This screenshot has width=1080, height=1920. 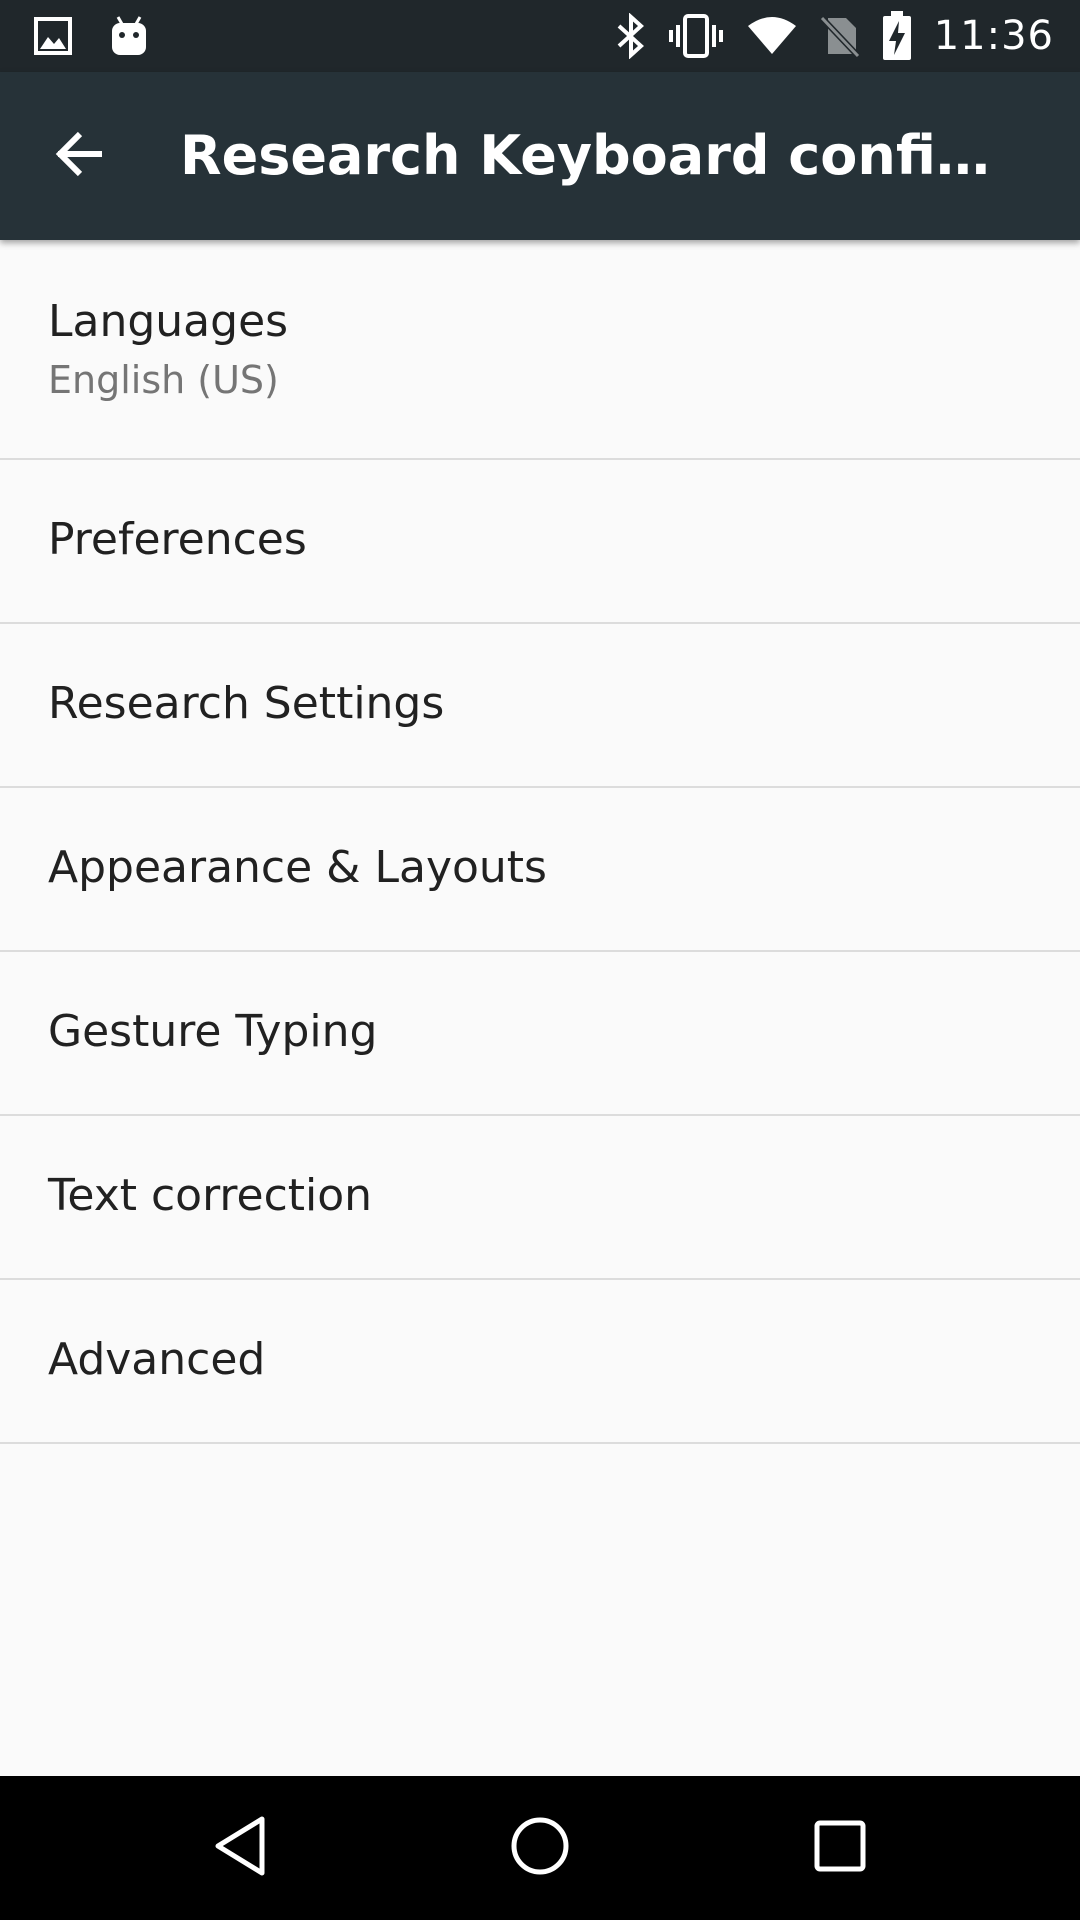 What do you see at coordinates (839, 36) in the screenshot?
I see `no-sim-icon` at bounding box center [839, 36].